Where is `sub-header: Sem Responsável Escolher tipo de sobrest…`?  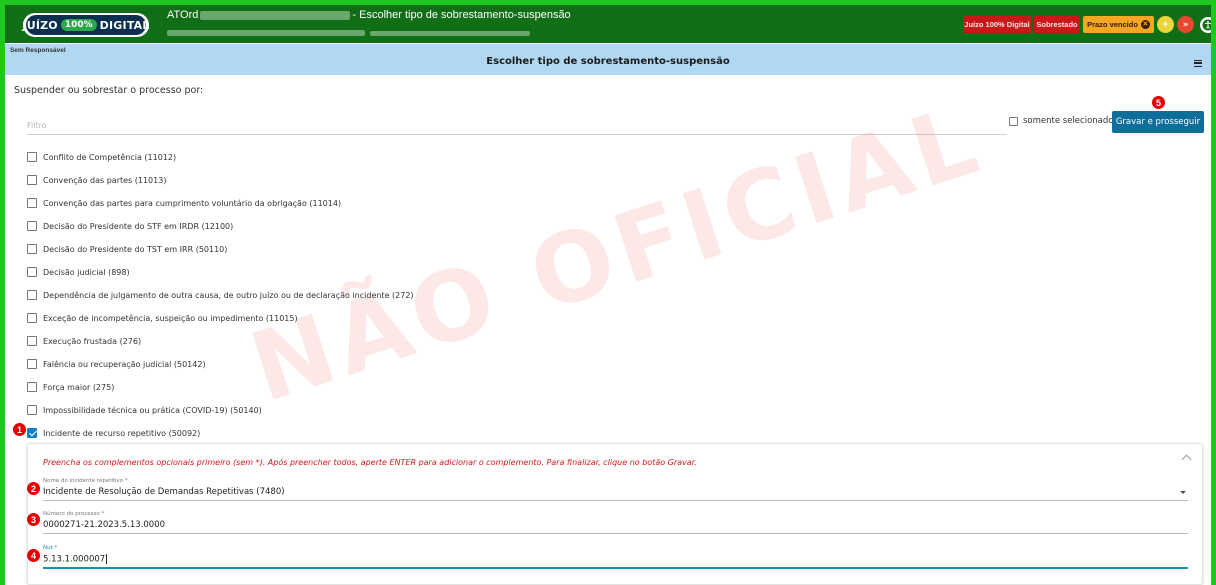
sub-header: Sem Responsável Escolher tipo de sobrest… is located at coordinates (608, 59).